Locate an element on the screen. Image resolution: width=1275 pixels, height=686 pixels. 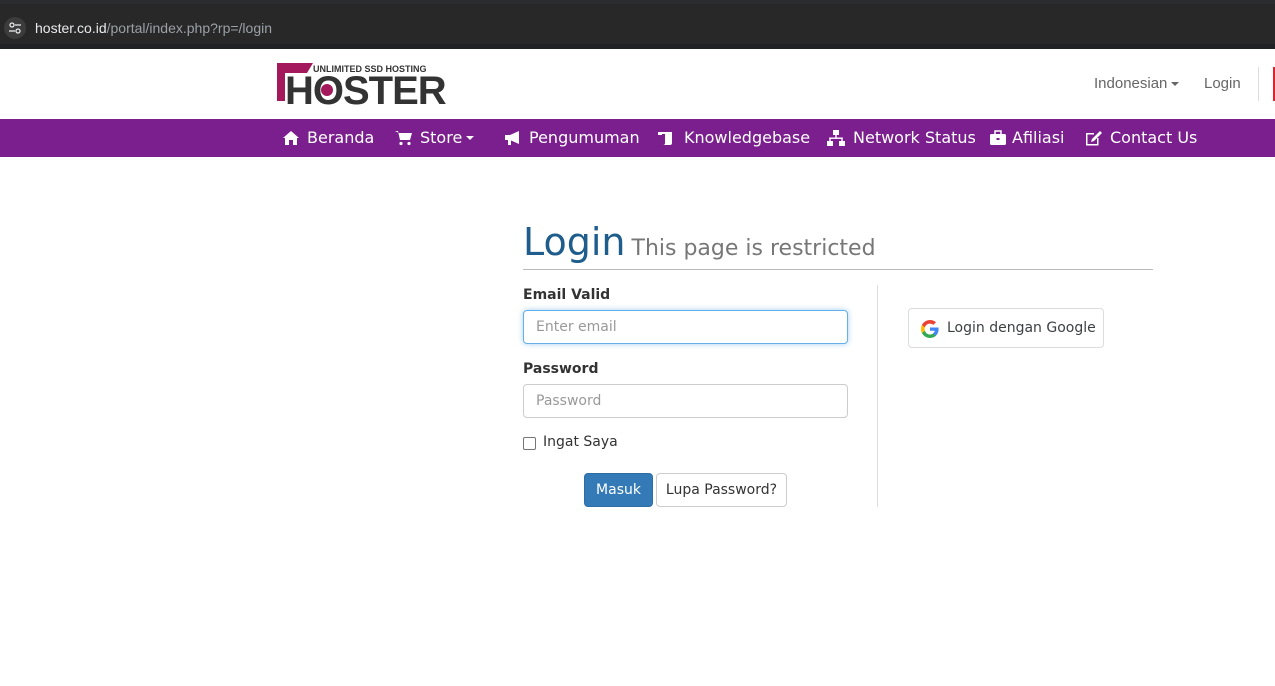
url-path: /portal/index.php?rp=/login is located at coordinates (189, 28).